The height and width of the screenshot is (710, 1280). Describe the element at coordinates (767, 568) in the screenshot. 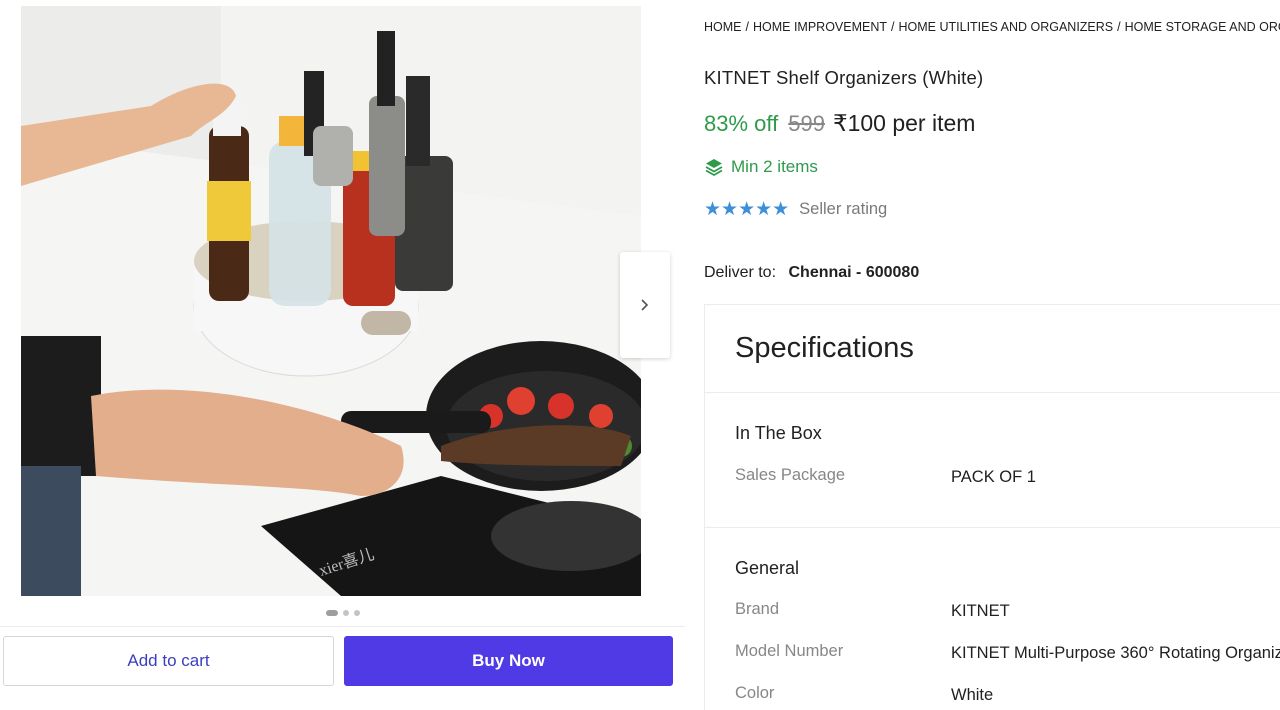

I see `spec-section-title: General` at that location.